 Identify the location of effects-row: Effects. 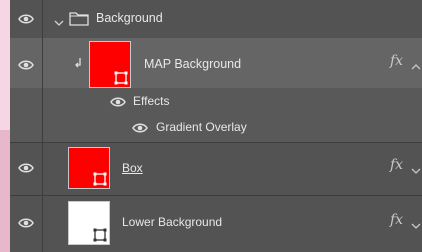
(216, 101).